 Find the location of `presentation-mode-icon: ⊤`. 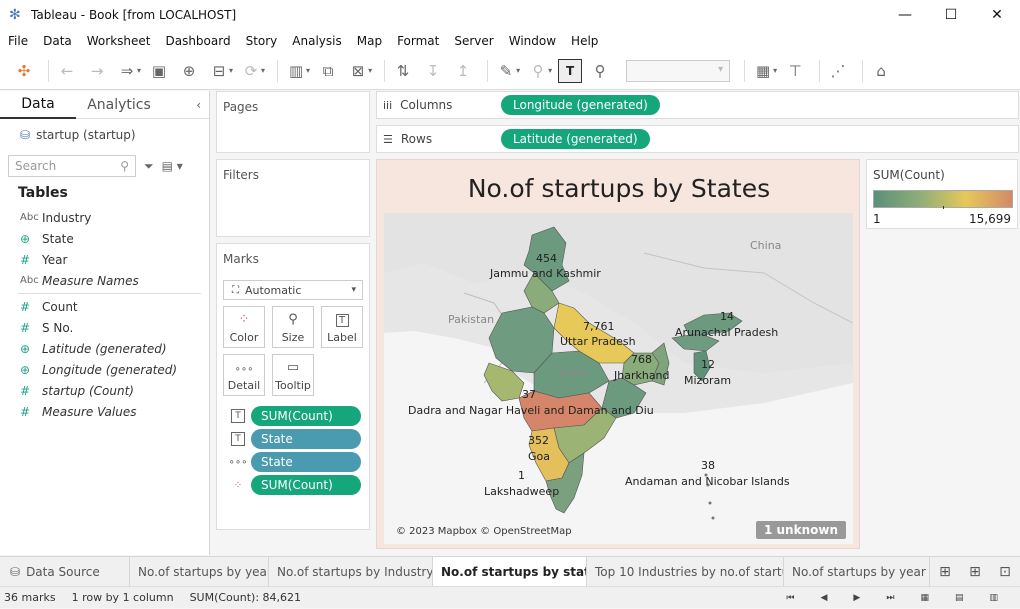

presentation-mode-icon: ⊤ is located at coordinates (795, 71).